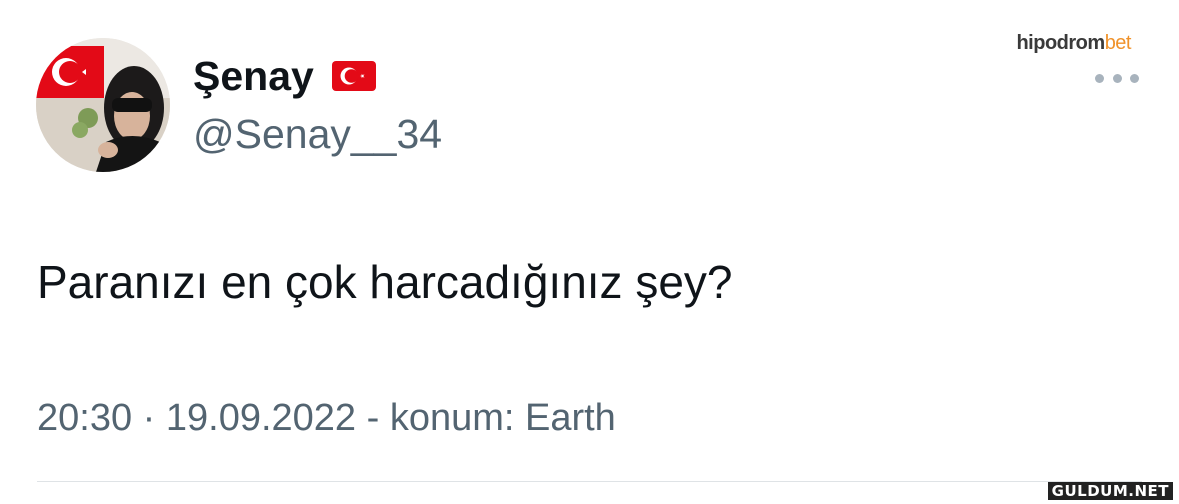 The image size is (1179, 504). I want to click on brand-logo-part1: hipodrom, so click(1060, 43).